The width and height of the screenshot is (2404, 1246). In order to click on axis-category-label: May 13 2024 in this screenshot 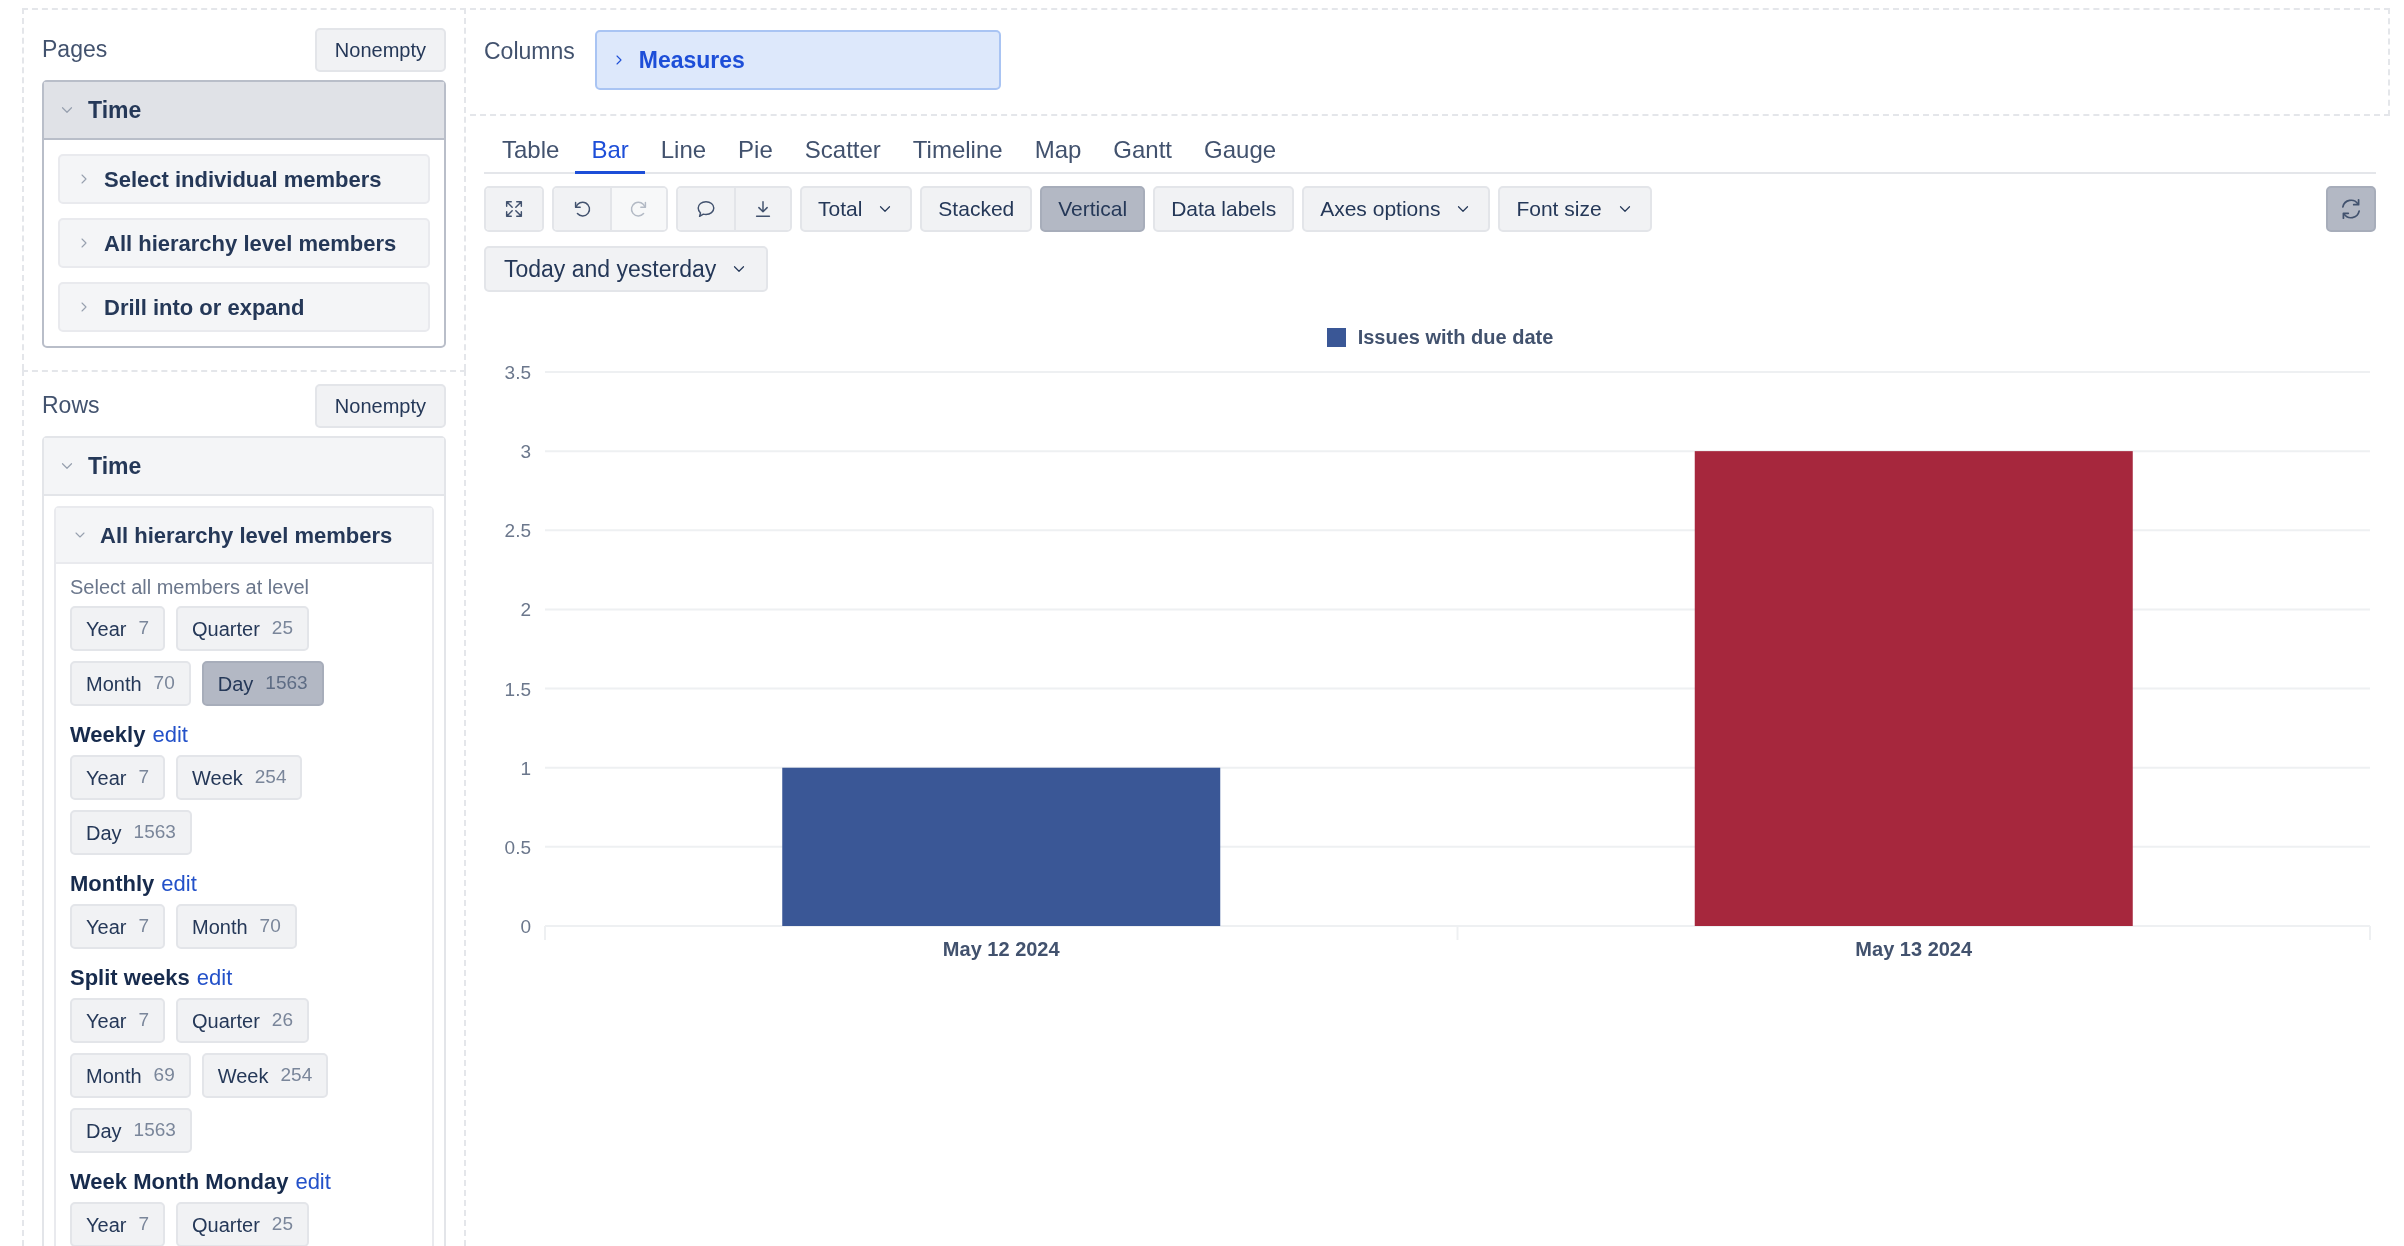, I will do `click(1914, 949)`.